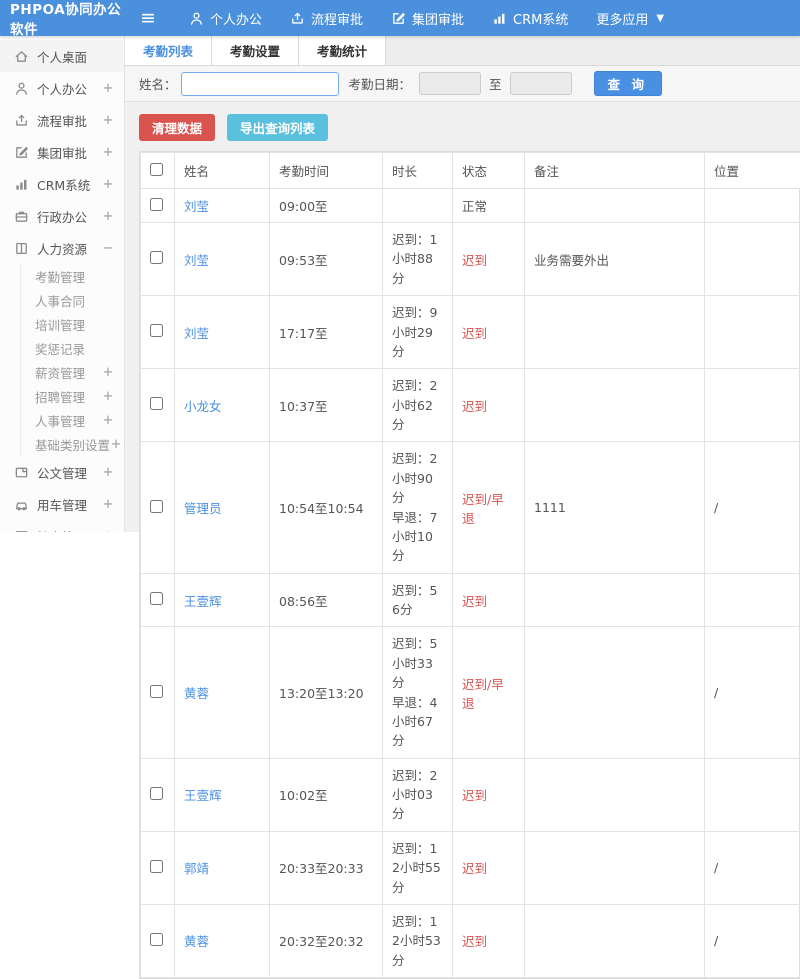  I want to click on sidebar-item-4: 集团审批+, so click(62, 152).